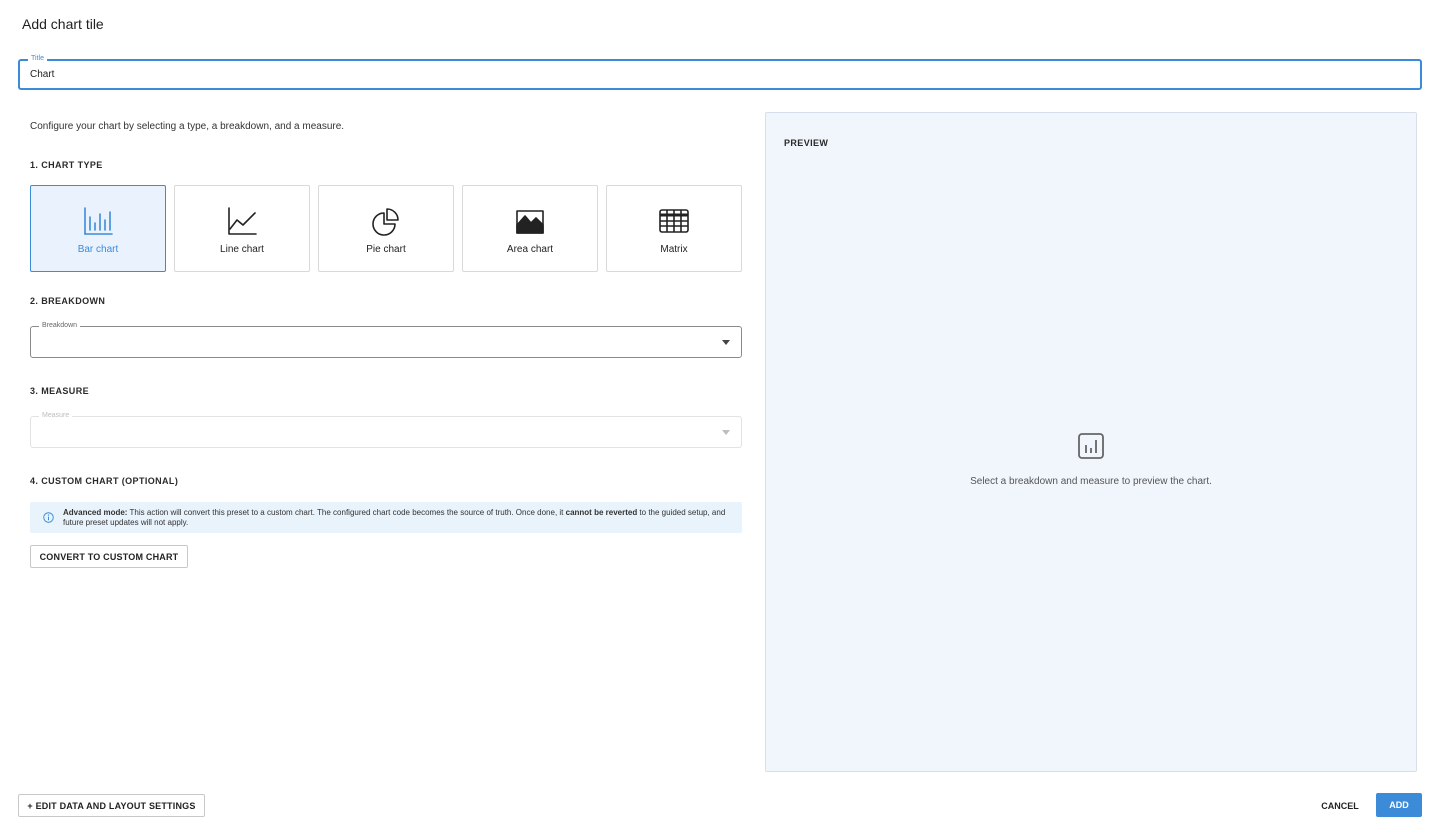  Describe the element at coordinates (66, 165) in the screenshot. I see `section-heading-chart-type: 1. CHART TYPE` at that location.